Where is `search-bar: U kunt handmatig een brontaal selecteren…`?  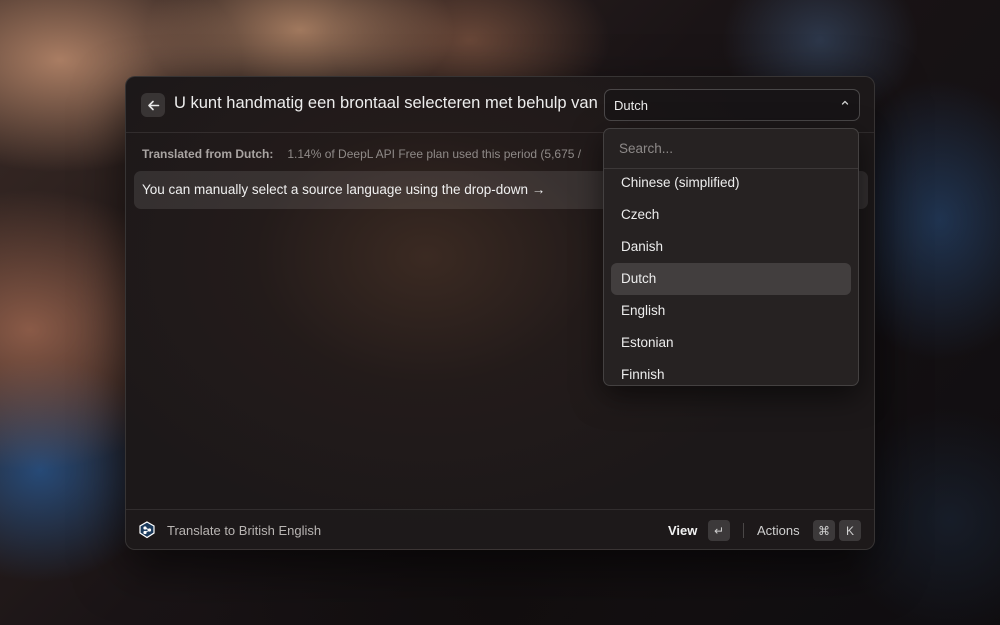 search-bar: U kunt handmatig een brontaal selecteren… is located at coordinates (500, 105).